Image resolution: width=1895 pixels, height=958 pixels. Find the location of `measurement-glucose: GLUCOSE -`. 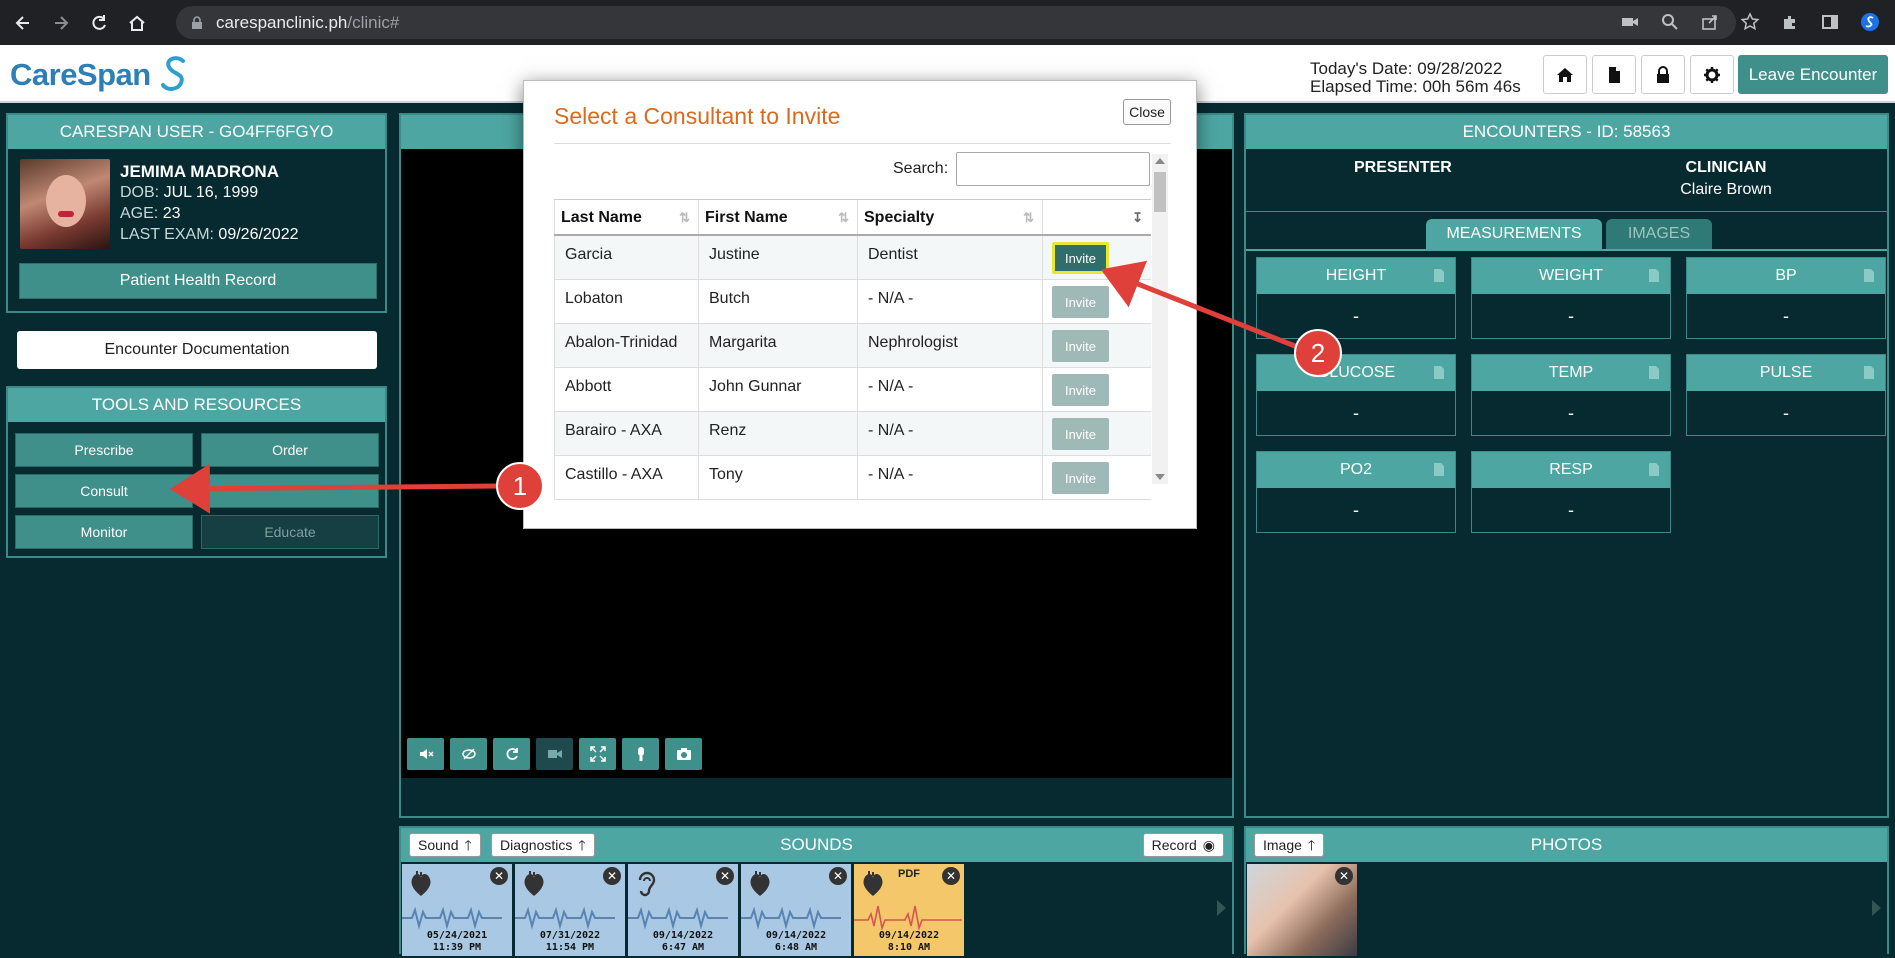

measurement-glucose: GLUCOSE - is located at coordinates (1356, 395).